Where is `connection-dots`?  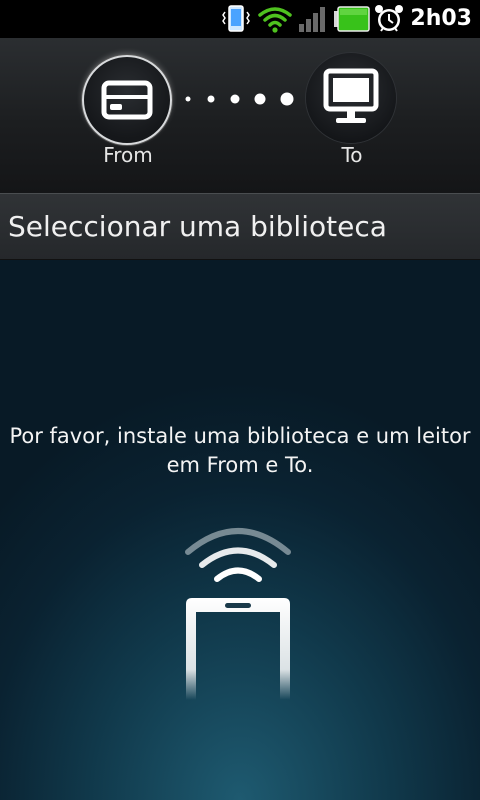
connection-dots is located at coordinates (239, 99).